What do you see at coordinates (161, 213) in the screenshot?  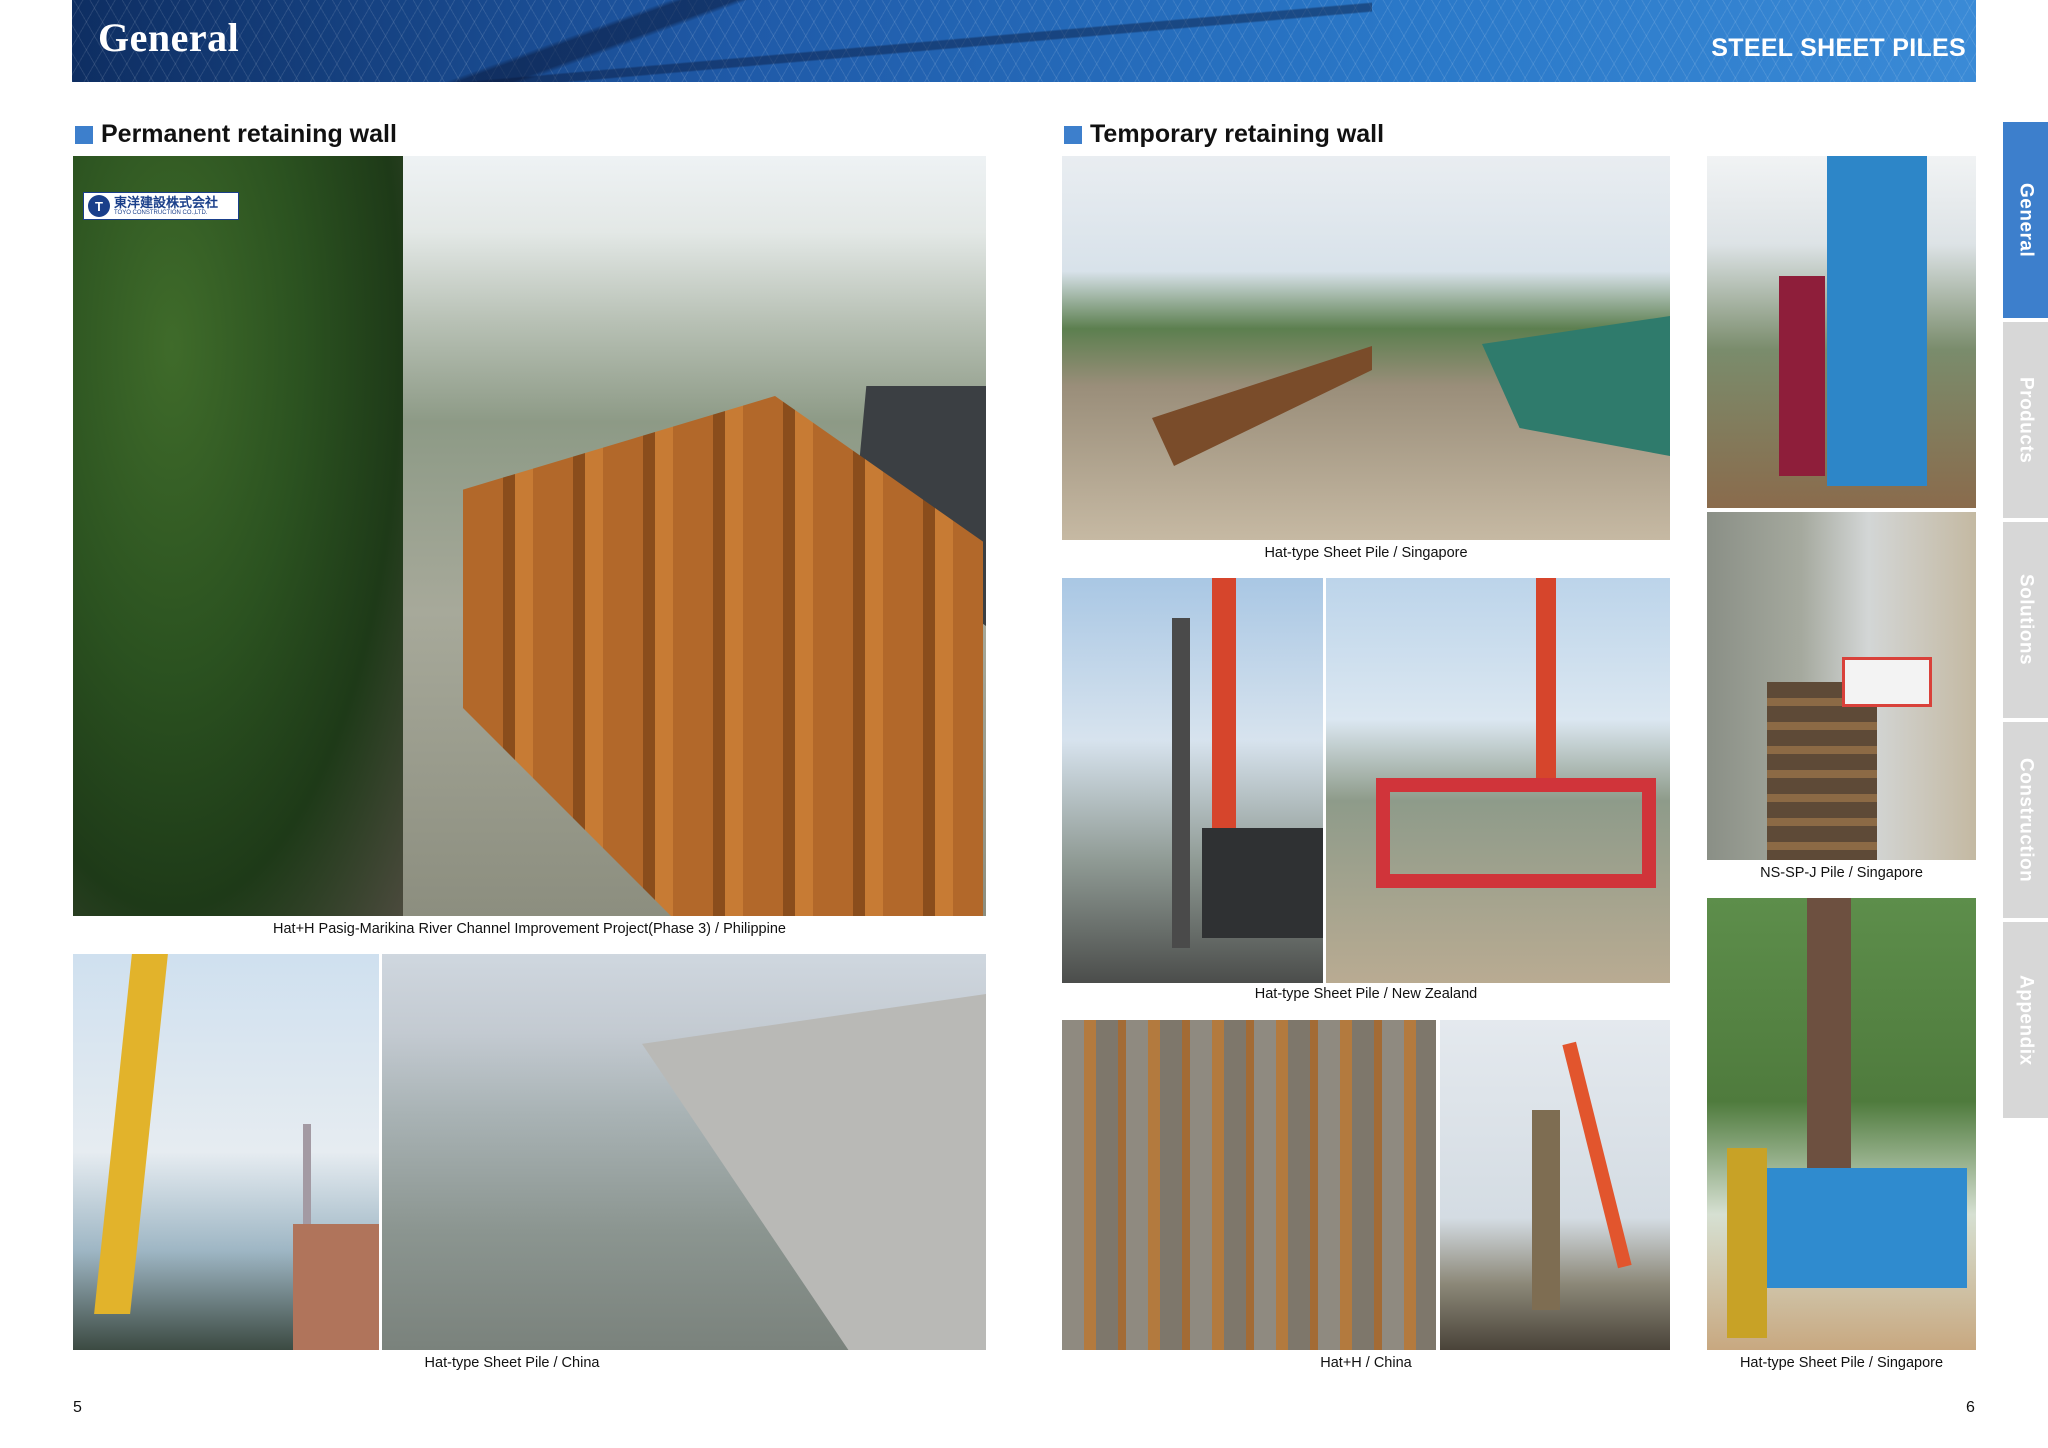 I see `logo-subtext: TOYO CONSTRUCTION CO.,LTD.` at bounding box center [161, 213].